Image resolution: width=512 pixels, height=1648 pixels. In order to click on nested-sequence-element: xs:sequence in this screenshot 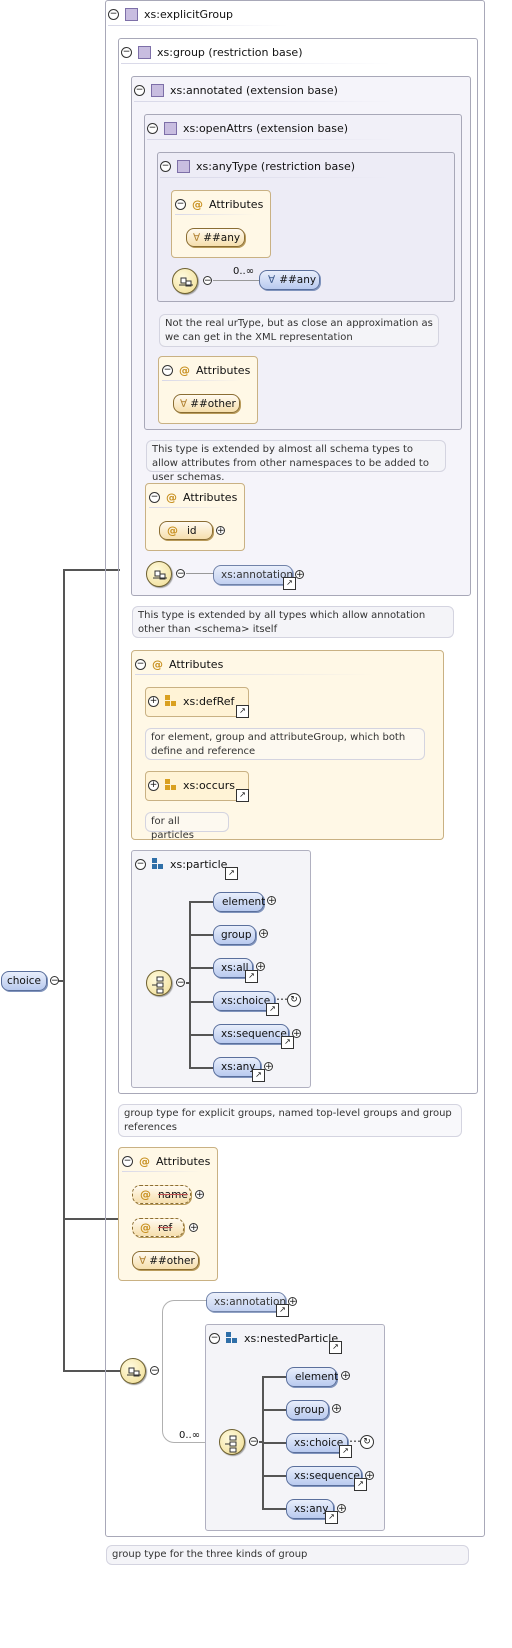, I will do `click(324, 1476)`.